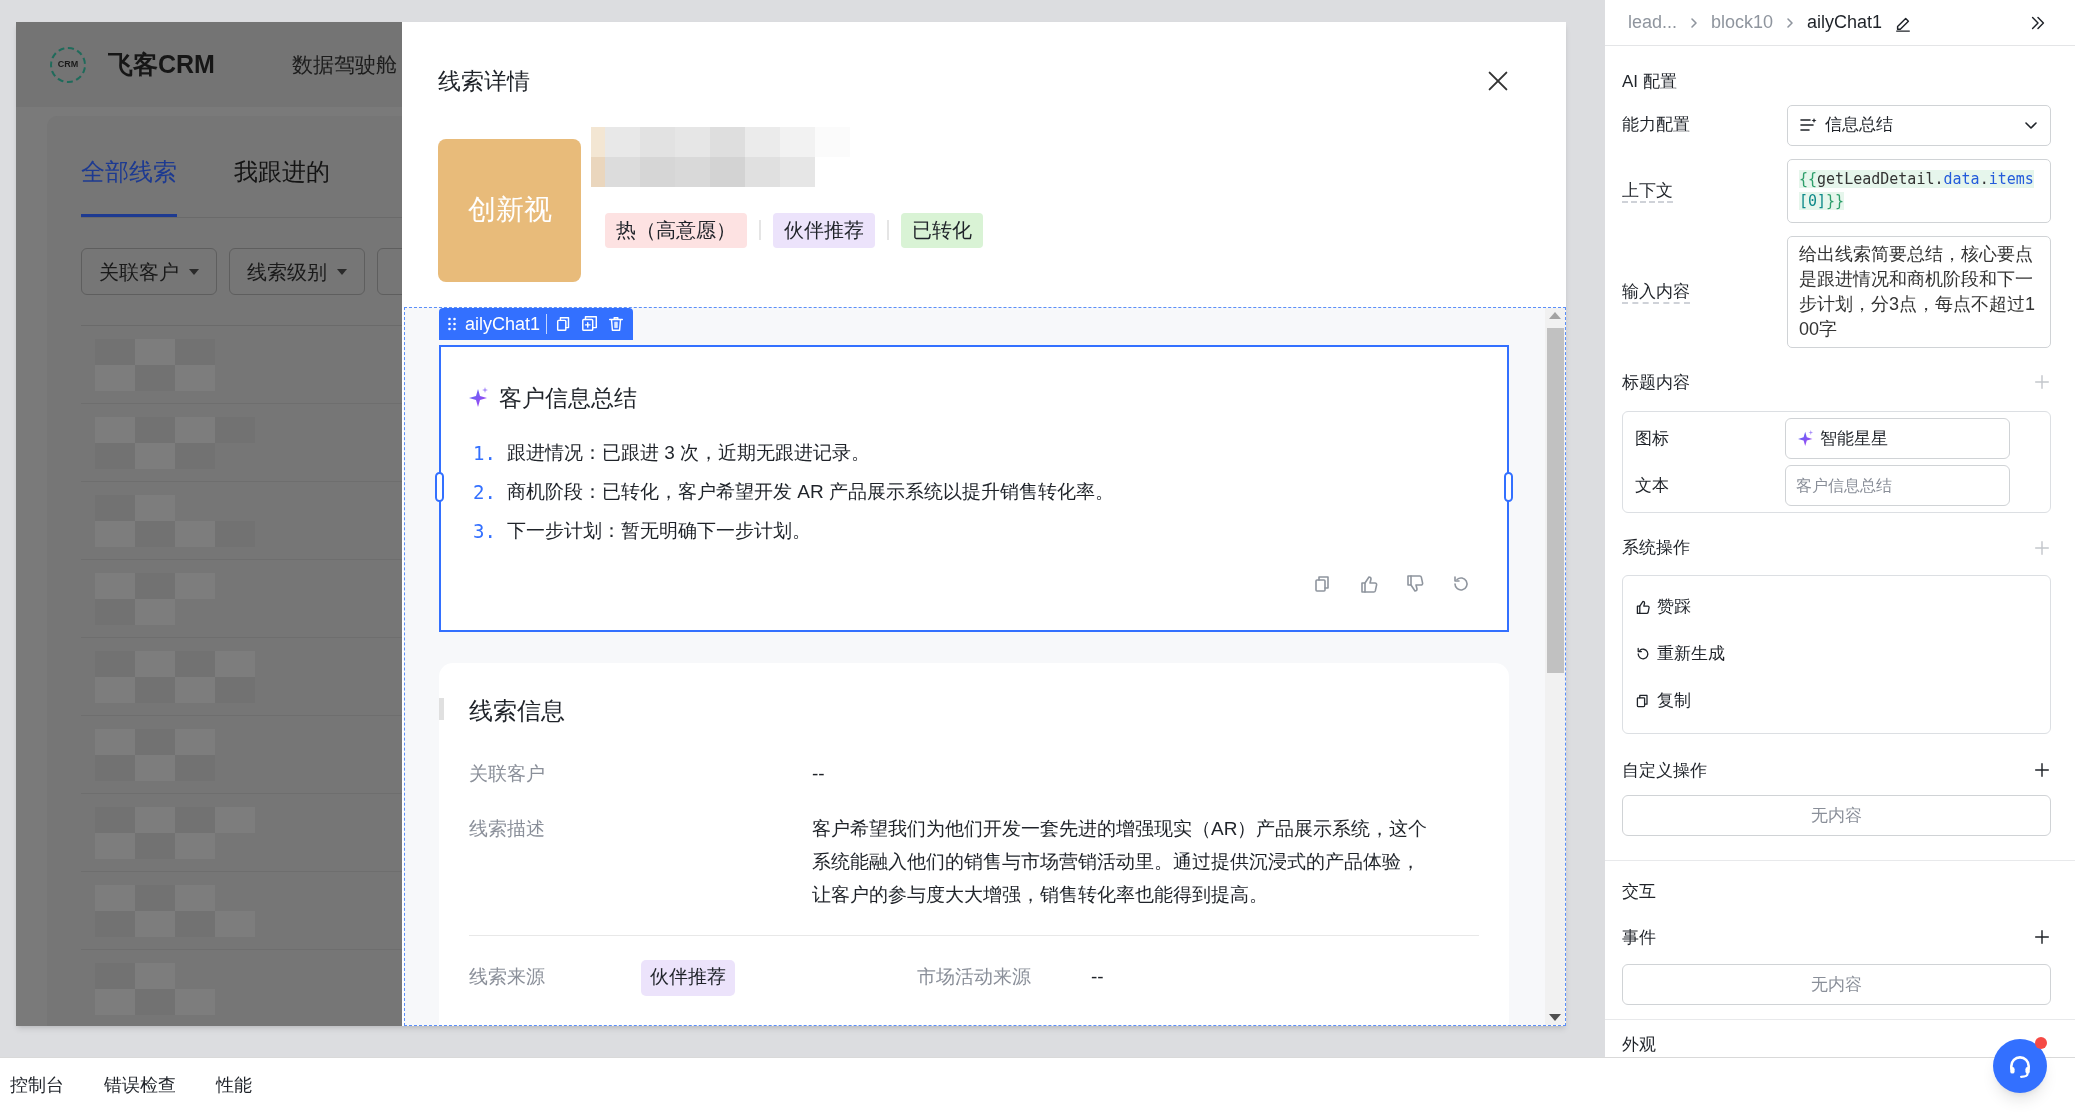 This screenshot has width=2075, height=1113. What do you see at coordinates (1806, 438) in the screenshot?
I see `sparkle-icon` at bounding box center [1806, 438].